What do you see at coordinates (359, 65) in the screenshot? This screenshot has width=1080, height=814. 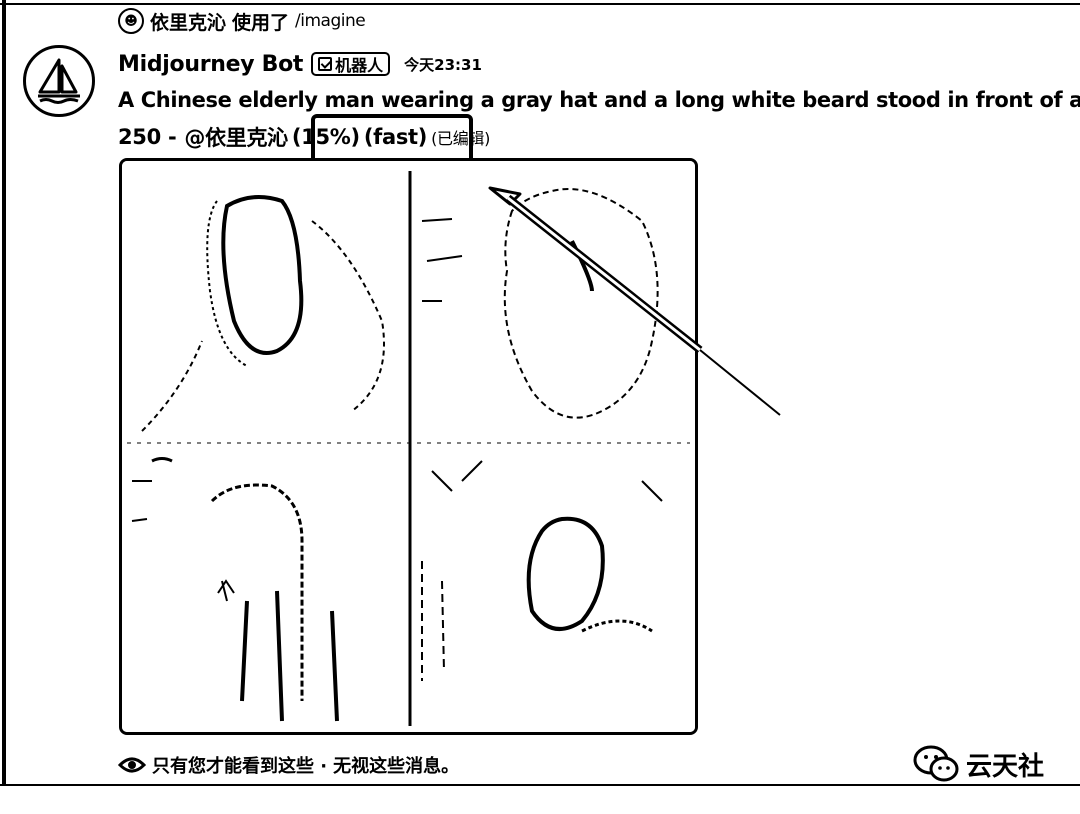 I see `bot-badge-label: 机器人` at bounding box center [359, 65].